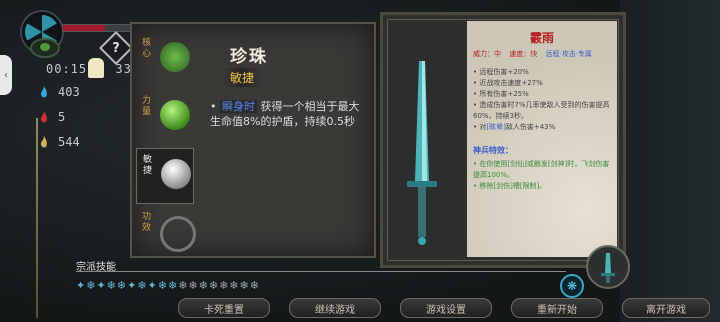  What do you see at coordinates (45, 48) in the screenshot?
I see `jade-orb-icon` at bounding box center [45, 48].